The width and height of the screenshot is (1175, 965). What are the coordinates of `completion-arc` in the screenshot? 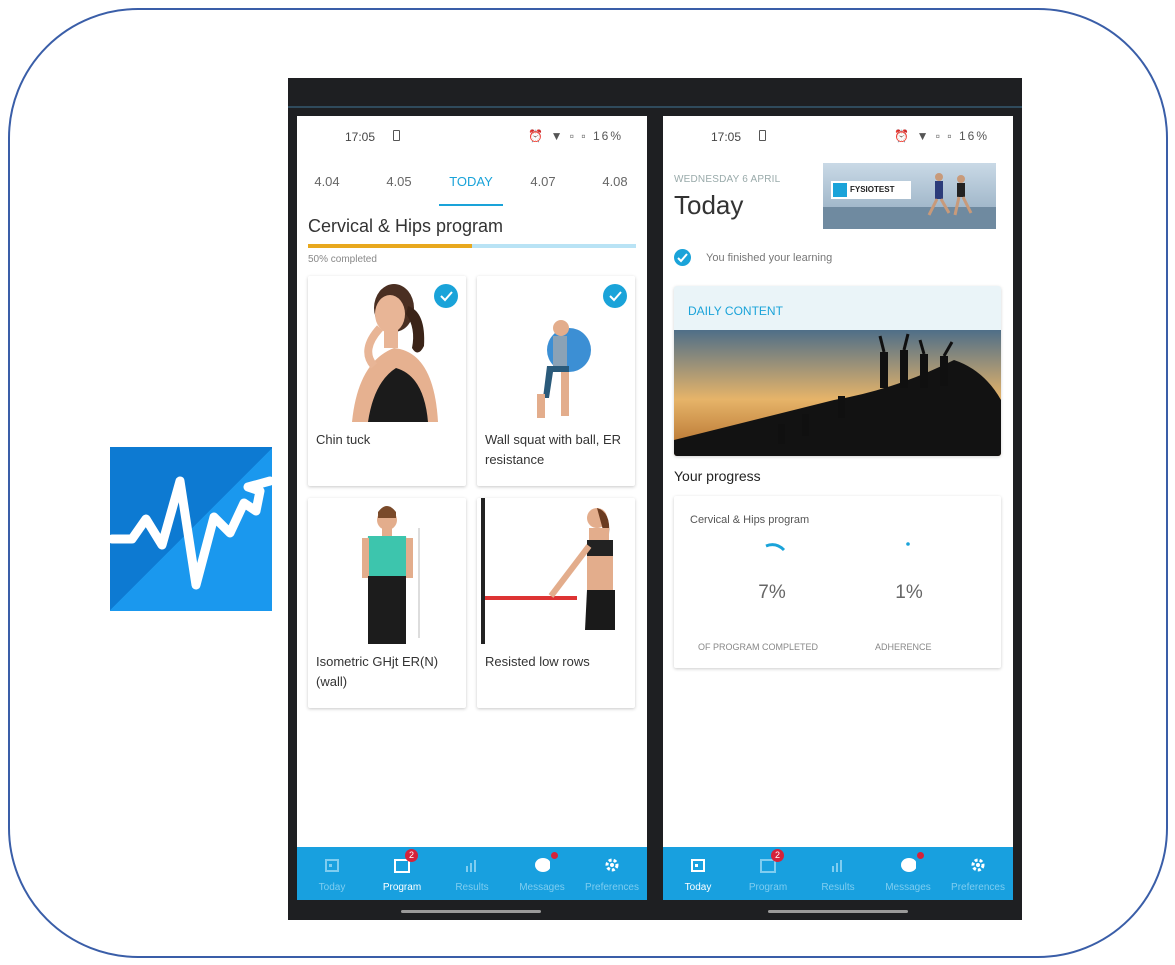 It's located at (775, 547).